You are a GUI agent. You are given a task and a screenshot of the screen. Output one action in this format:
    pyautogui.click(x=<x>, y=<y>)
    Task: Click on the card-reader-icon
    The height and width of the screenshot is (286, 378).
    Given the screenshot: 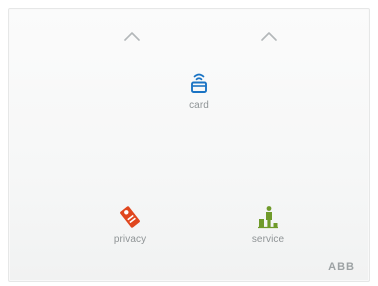 What is the action you would take?
    pyautogui.click(x=199, y=83)
    